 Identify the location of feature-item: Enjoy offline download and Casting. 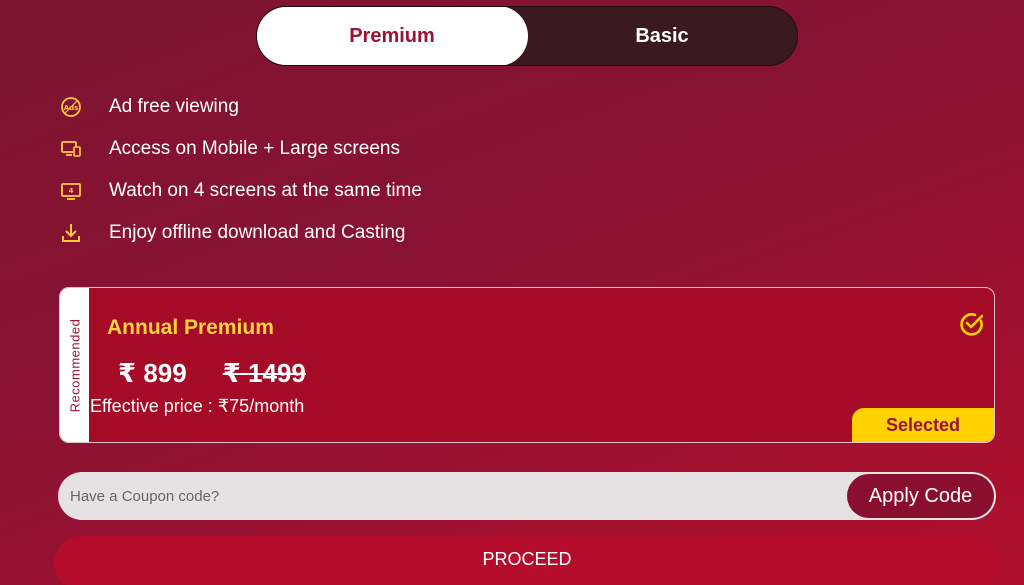
(241, 233).